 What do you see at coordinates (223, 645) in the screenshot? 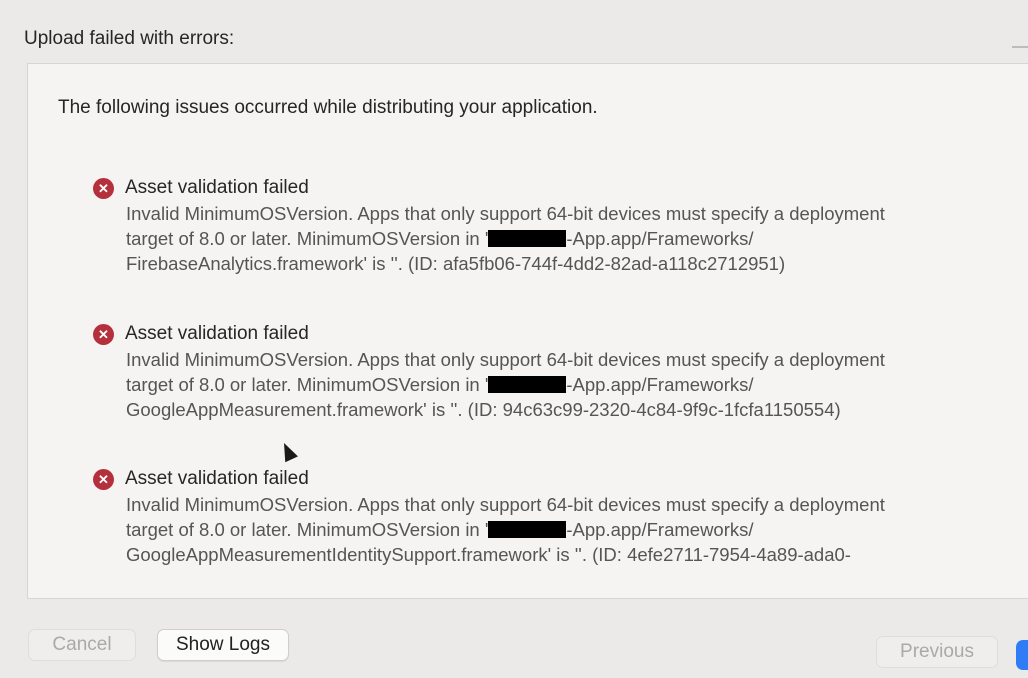
I see `show-logs-button: Show Logs` at bounding box center [223, 645].